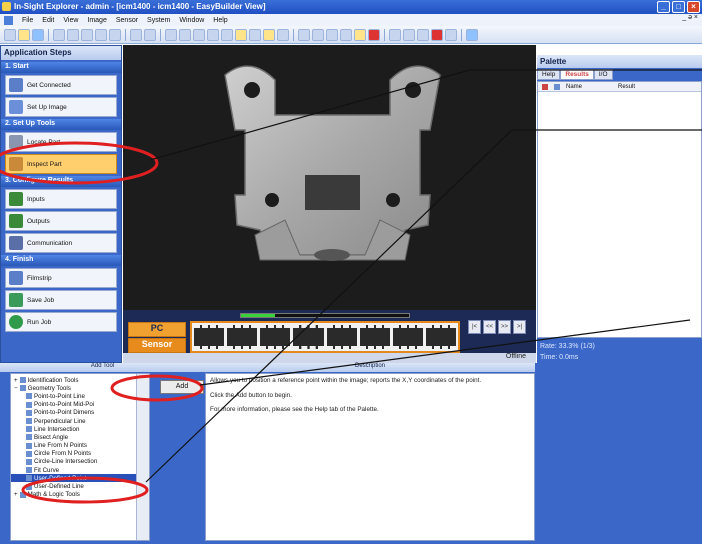  I want to click on highlight-ellipse-inspect, so click(79, 163).